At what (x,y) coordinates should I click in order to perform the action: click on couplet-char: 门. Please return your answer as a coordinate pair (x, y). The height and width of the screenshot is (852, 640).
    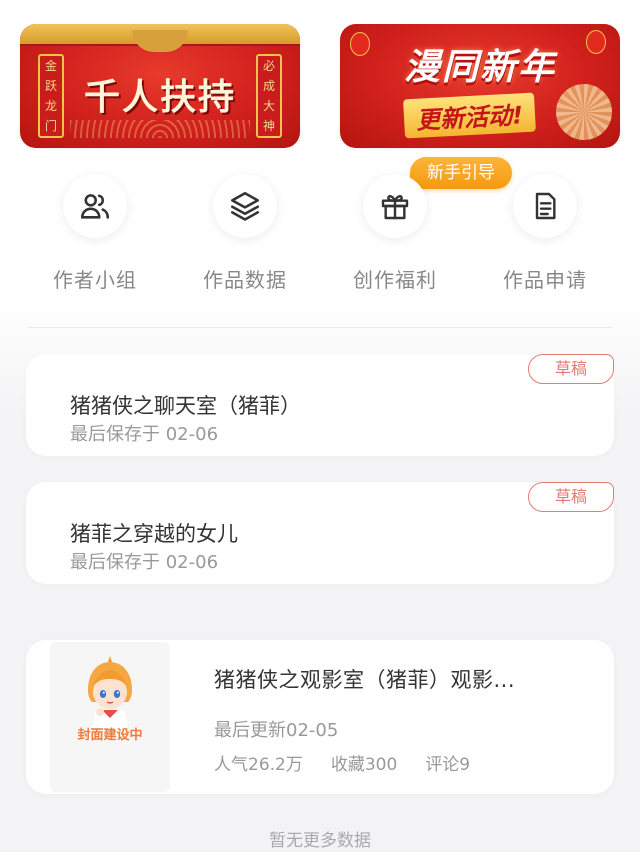
    Looking at the image, I should click on (50, 126).